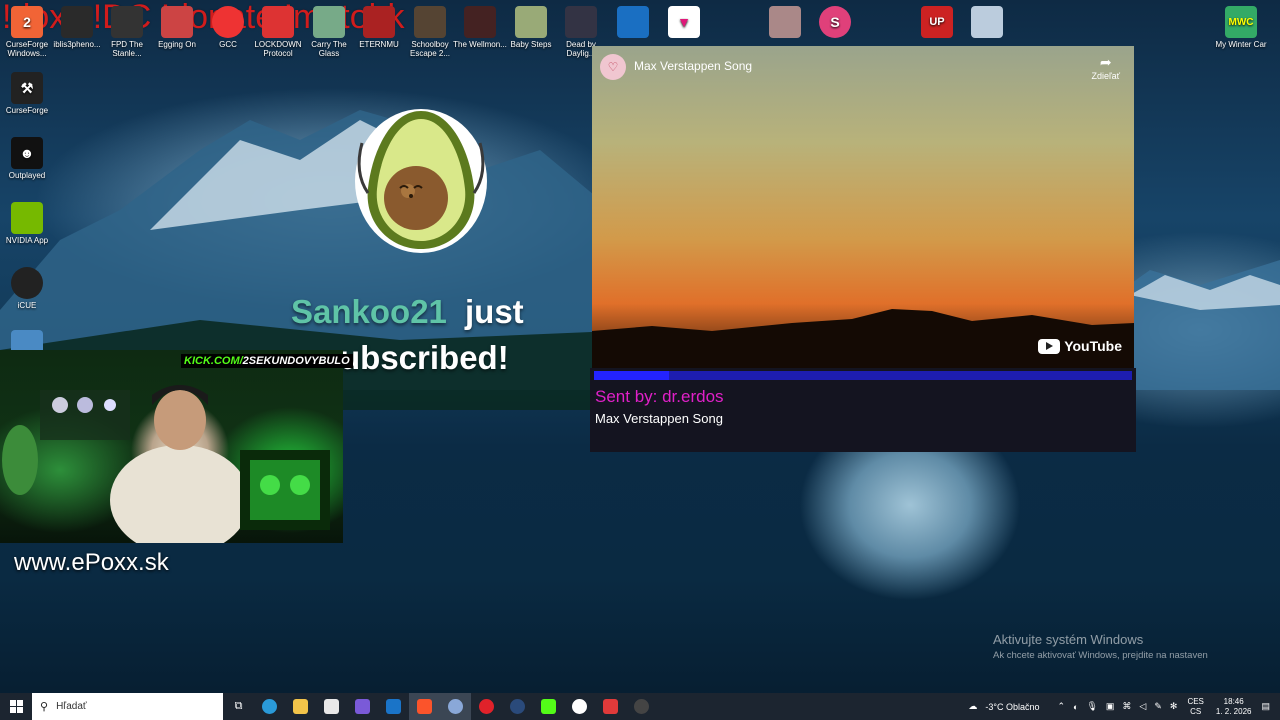  Describe the element at coordinates (269, 706) in the screenshot. I see `taskbar-edge` at that location.